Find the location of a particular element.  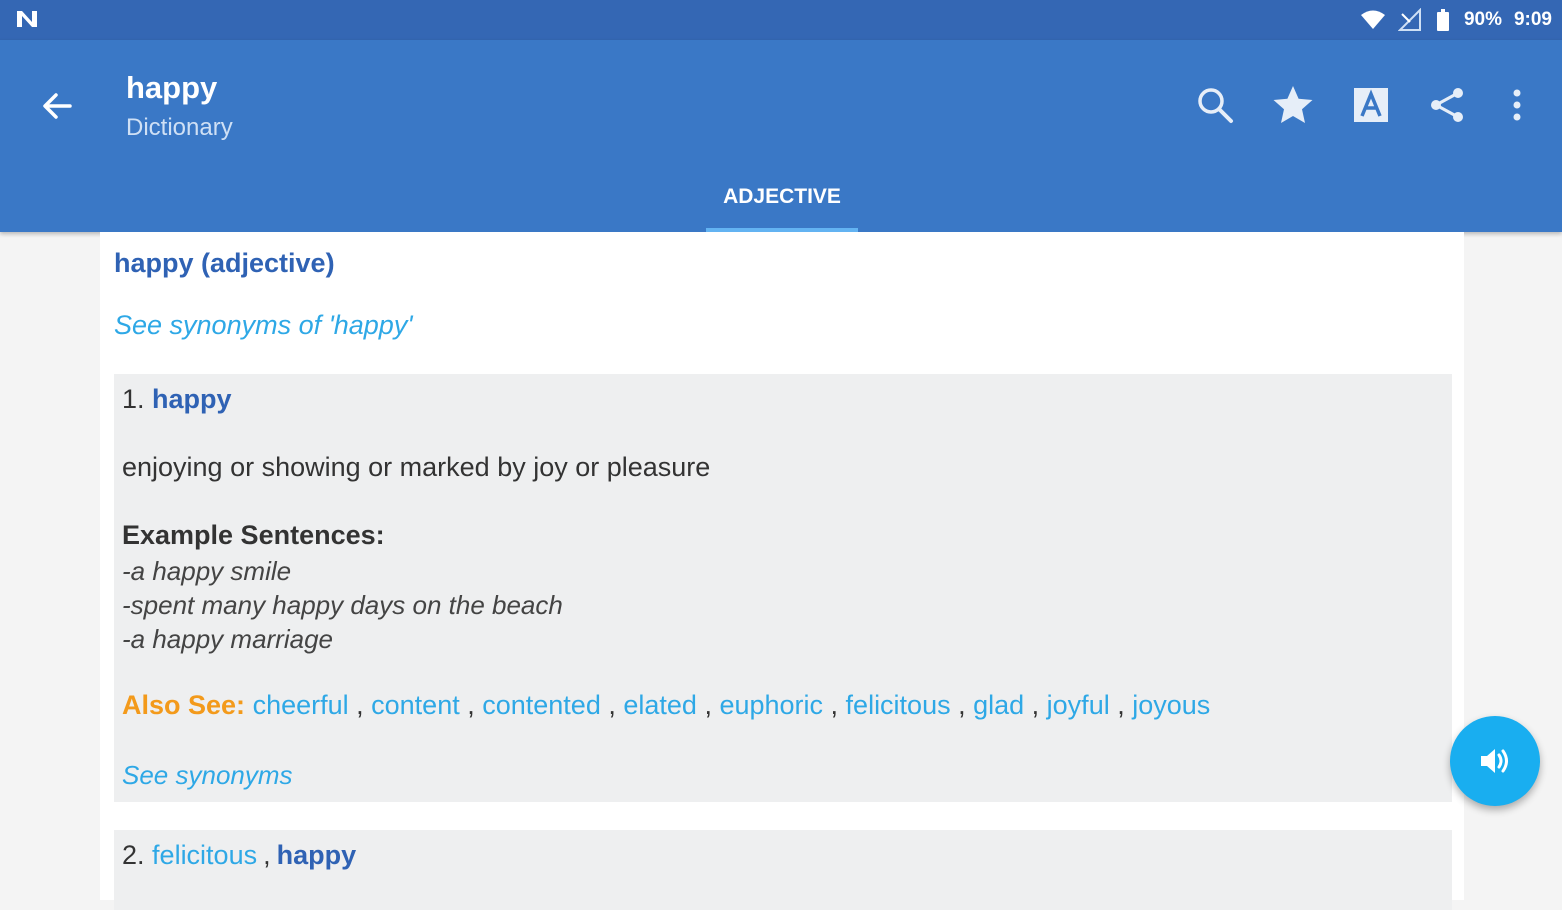

more-vert-icon is located at coordinates (1517, 105).